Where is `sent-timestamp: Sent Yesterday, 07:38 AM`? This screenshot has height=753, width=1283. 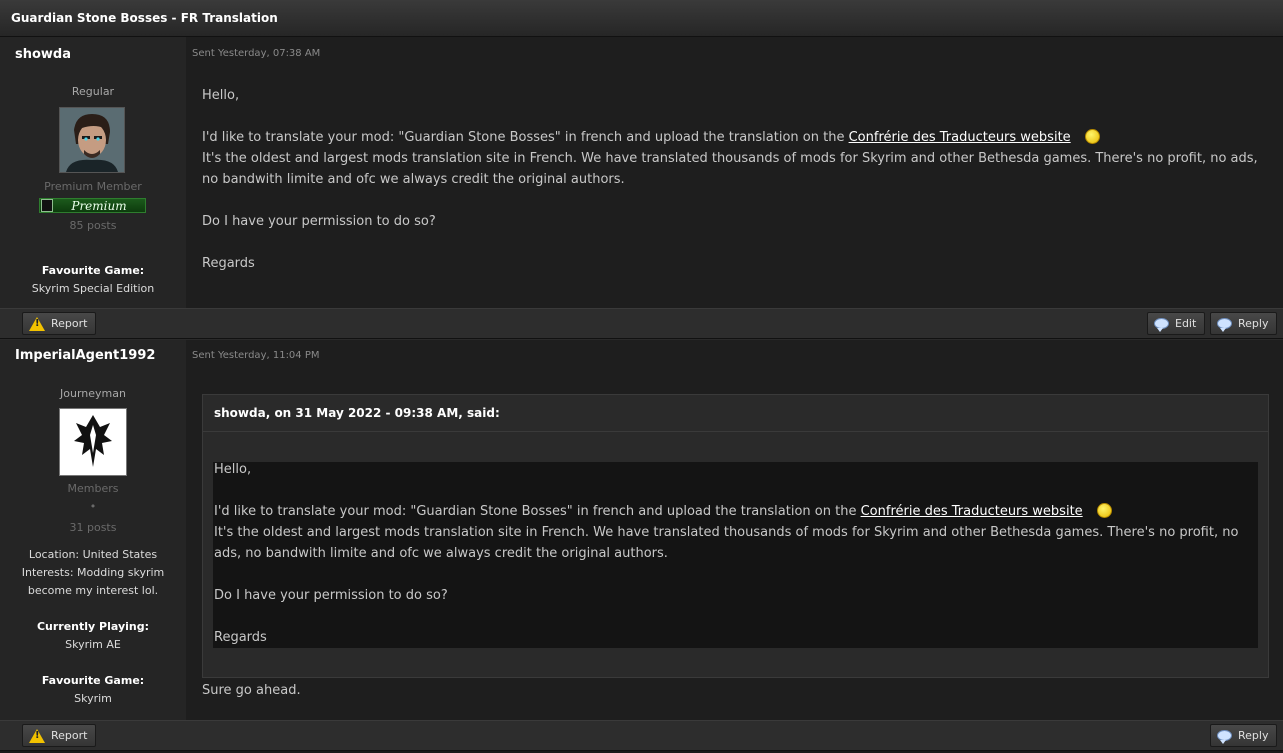
sent-timestamp: Sent Yesterday, 07:38 AM is located at coordinates (256, 53).